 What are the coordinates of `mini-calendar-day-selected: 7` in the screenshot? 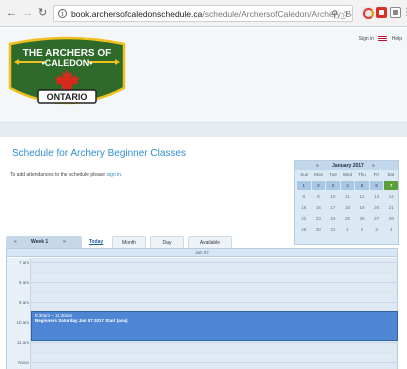 It's located at (391, 185).